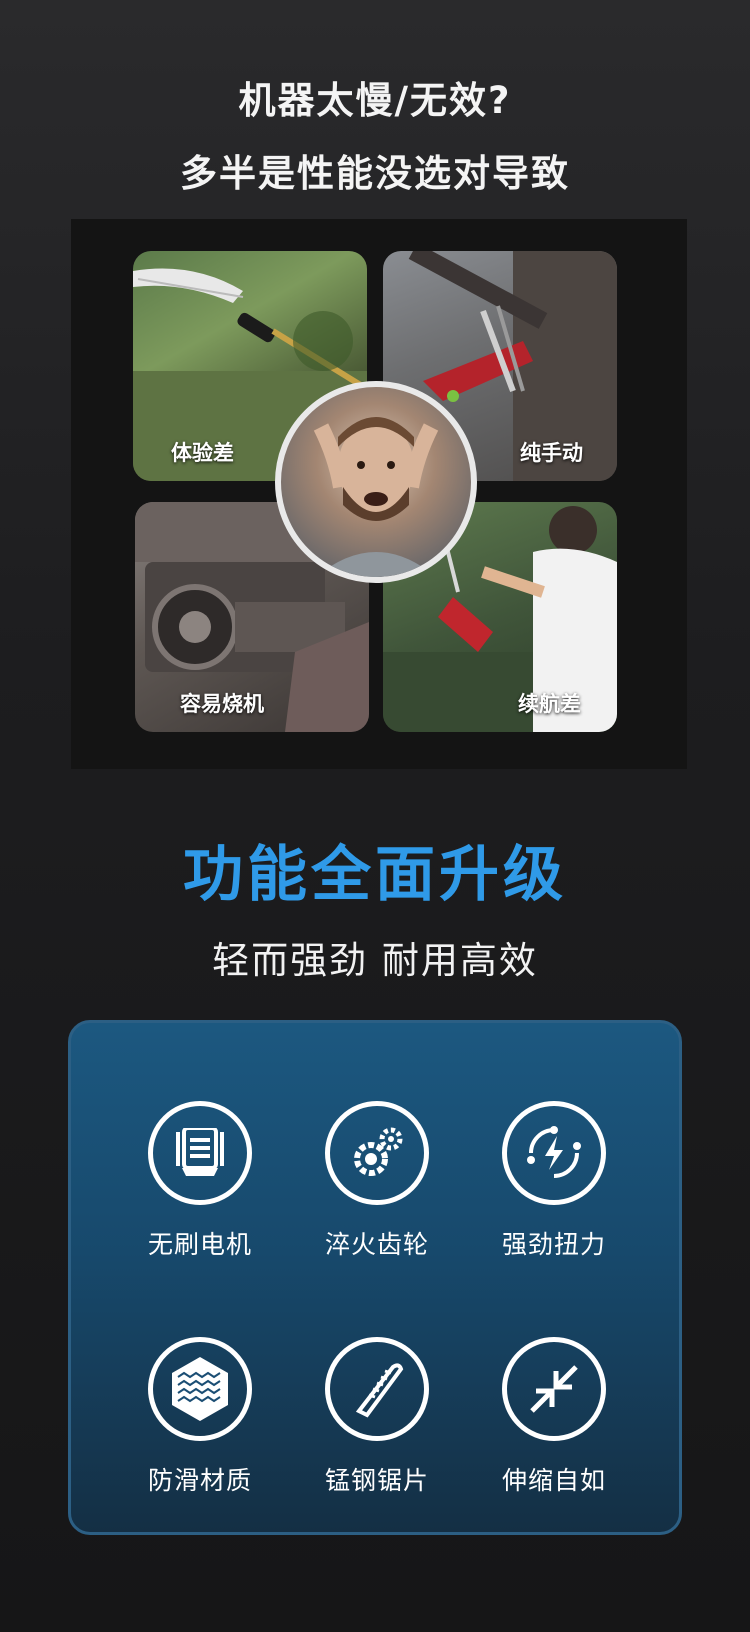 The width and height of the screenshot is (750, 1632). What do you see at coordinates (549, 704) in the screenshot?
I see `pain-caption-4: 续航差` at bounding box center [549, 704].